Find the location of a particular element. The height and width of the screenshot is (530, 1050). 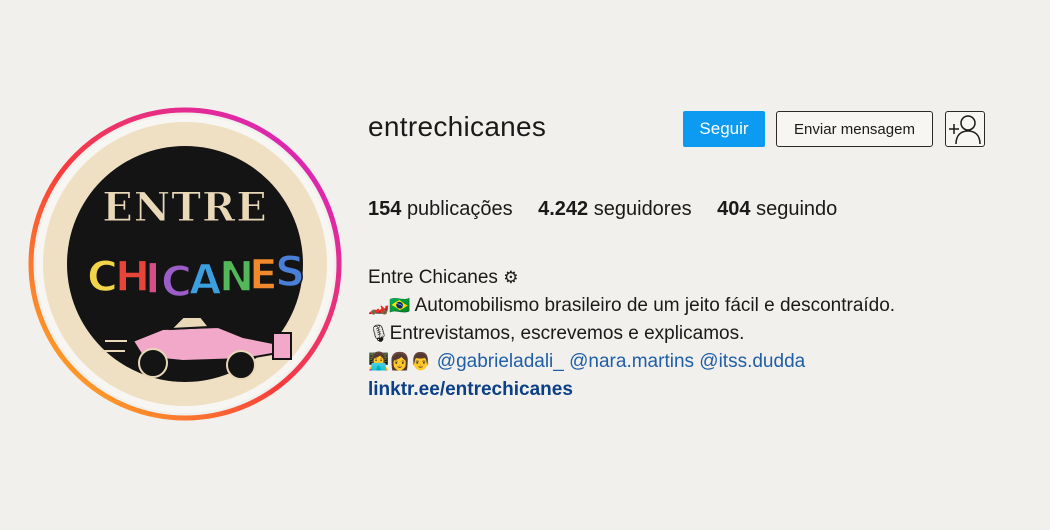

follow-button: Seguir is located at coordinates (724, 129).